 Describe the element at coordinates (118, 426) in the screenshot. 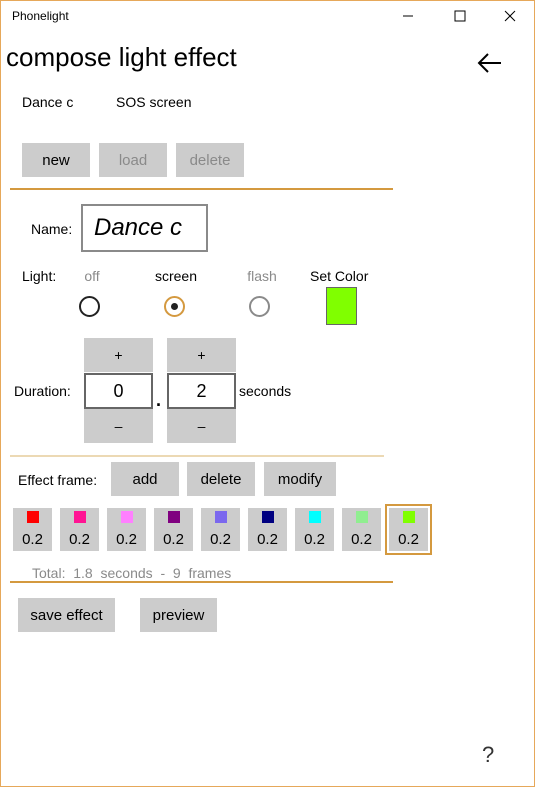

I see `whole-minus-button: –` at that location.